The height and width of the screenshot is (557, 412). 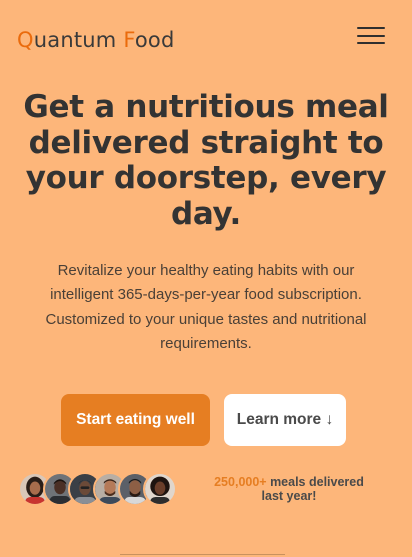 I want to click on start-eating-well-button: Start eating well, so click(x=135, y=420).